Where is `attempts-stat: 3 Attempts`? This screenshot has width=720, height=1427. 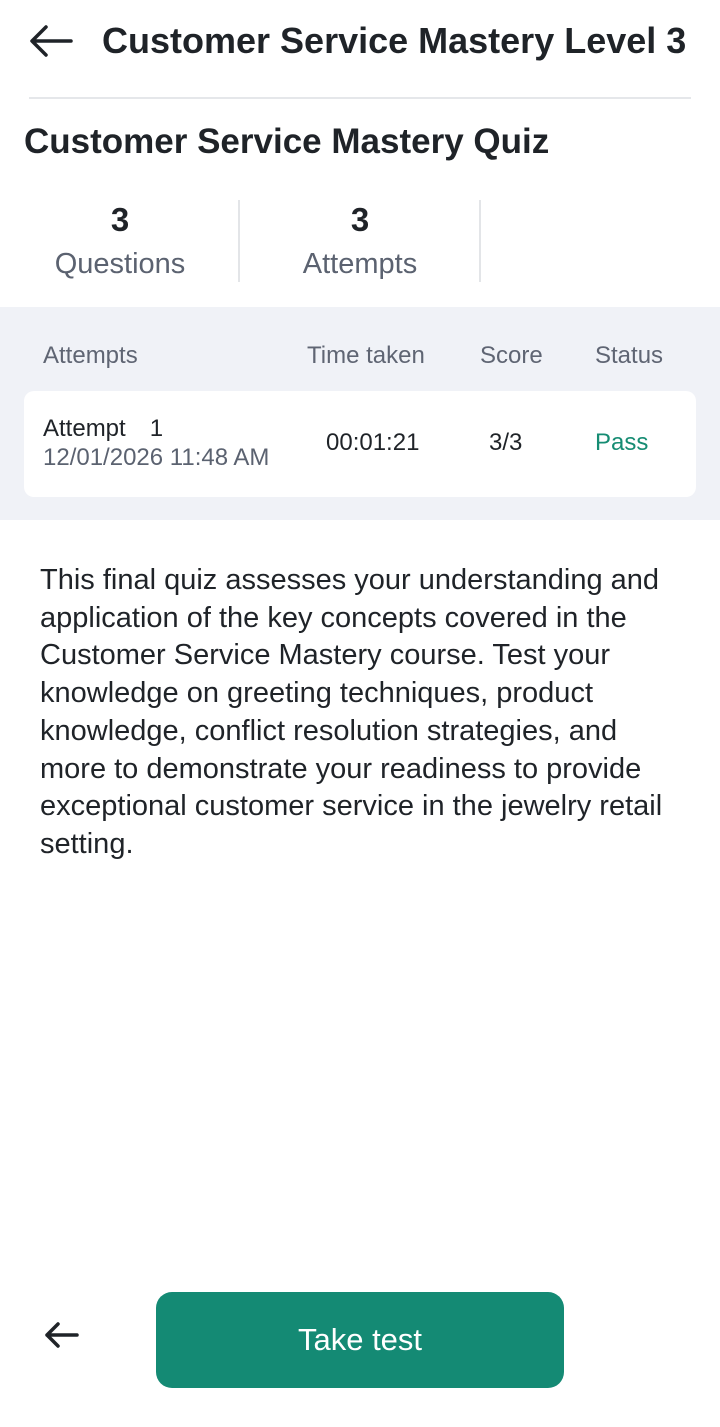 attempts-stat: 3 Attempts is located at coordinates (360, 241).